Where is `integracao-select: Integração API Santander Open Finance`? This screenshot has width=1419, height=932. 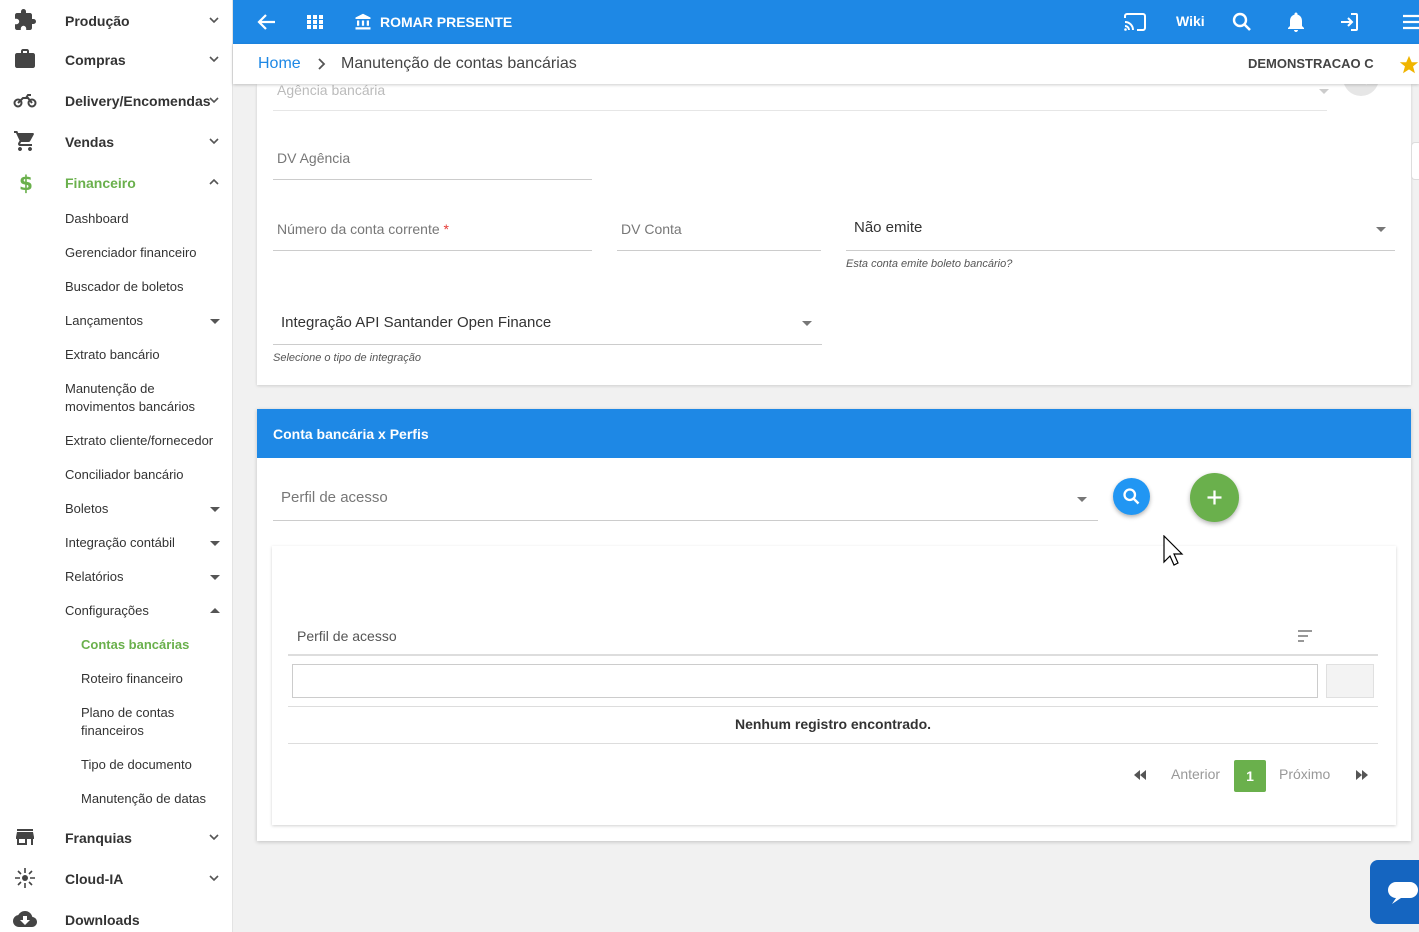
integracao-select: Integração API Santander Open Finance is located at coordinates (547, 325).